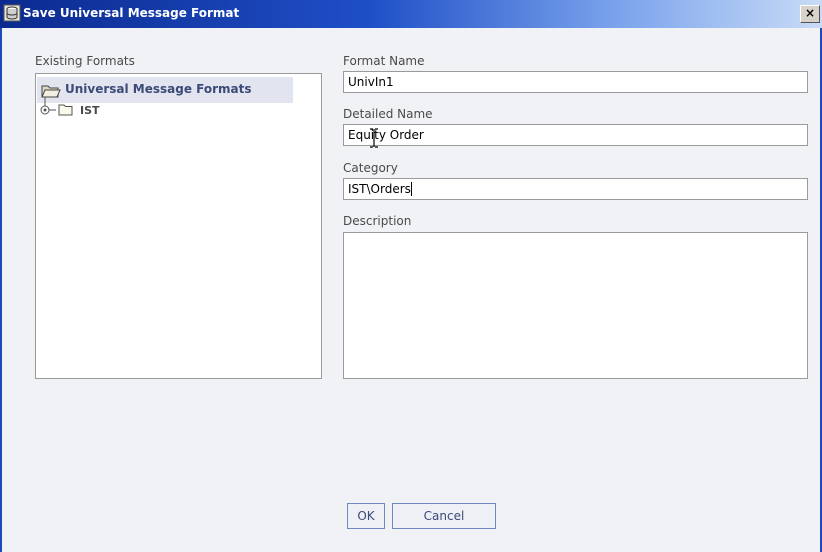  I want to click on close-button: ×, so click(810, 14).